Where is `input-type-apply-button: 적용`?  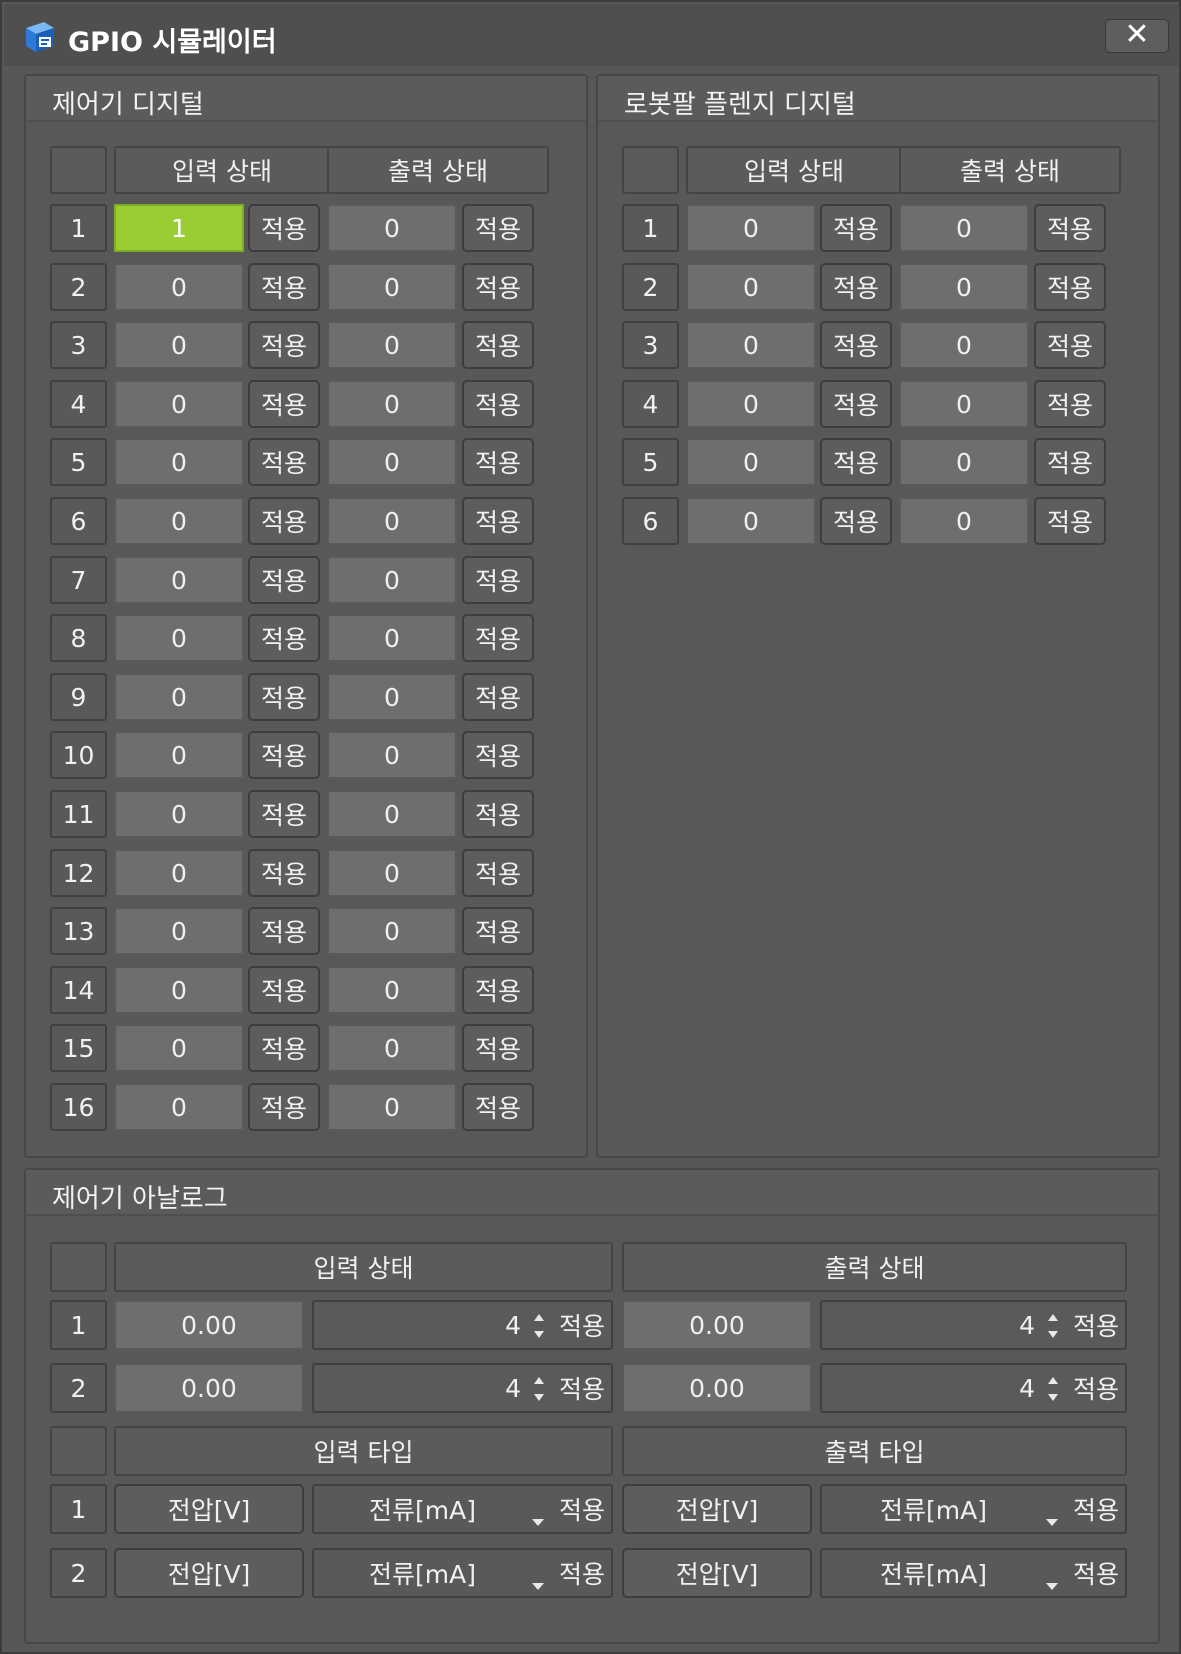
input-type-apply-button: 적용 is located at coordinates (582, 1509).